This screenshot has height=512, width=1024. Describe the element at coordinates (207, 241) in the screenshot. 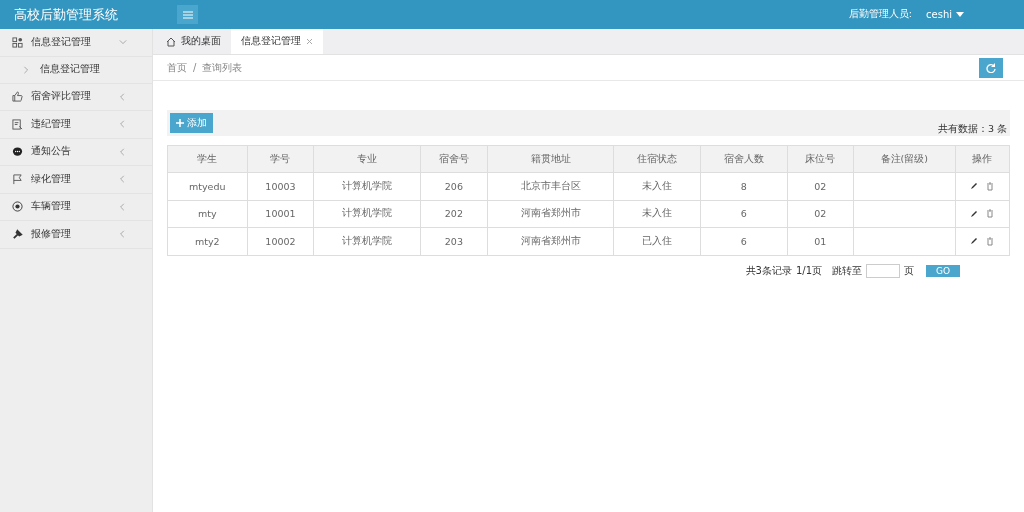

I see `table-cell: mty2` at that location.